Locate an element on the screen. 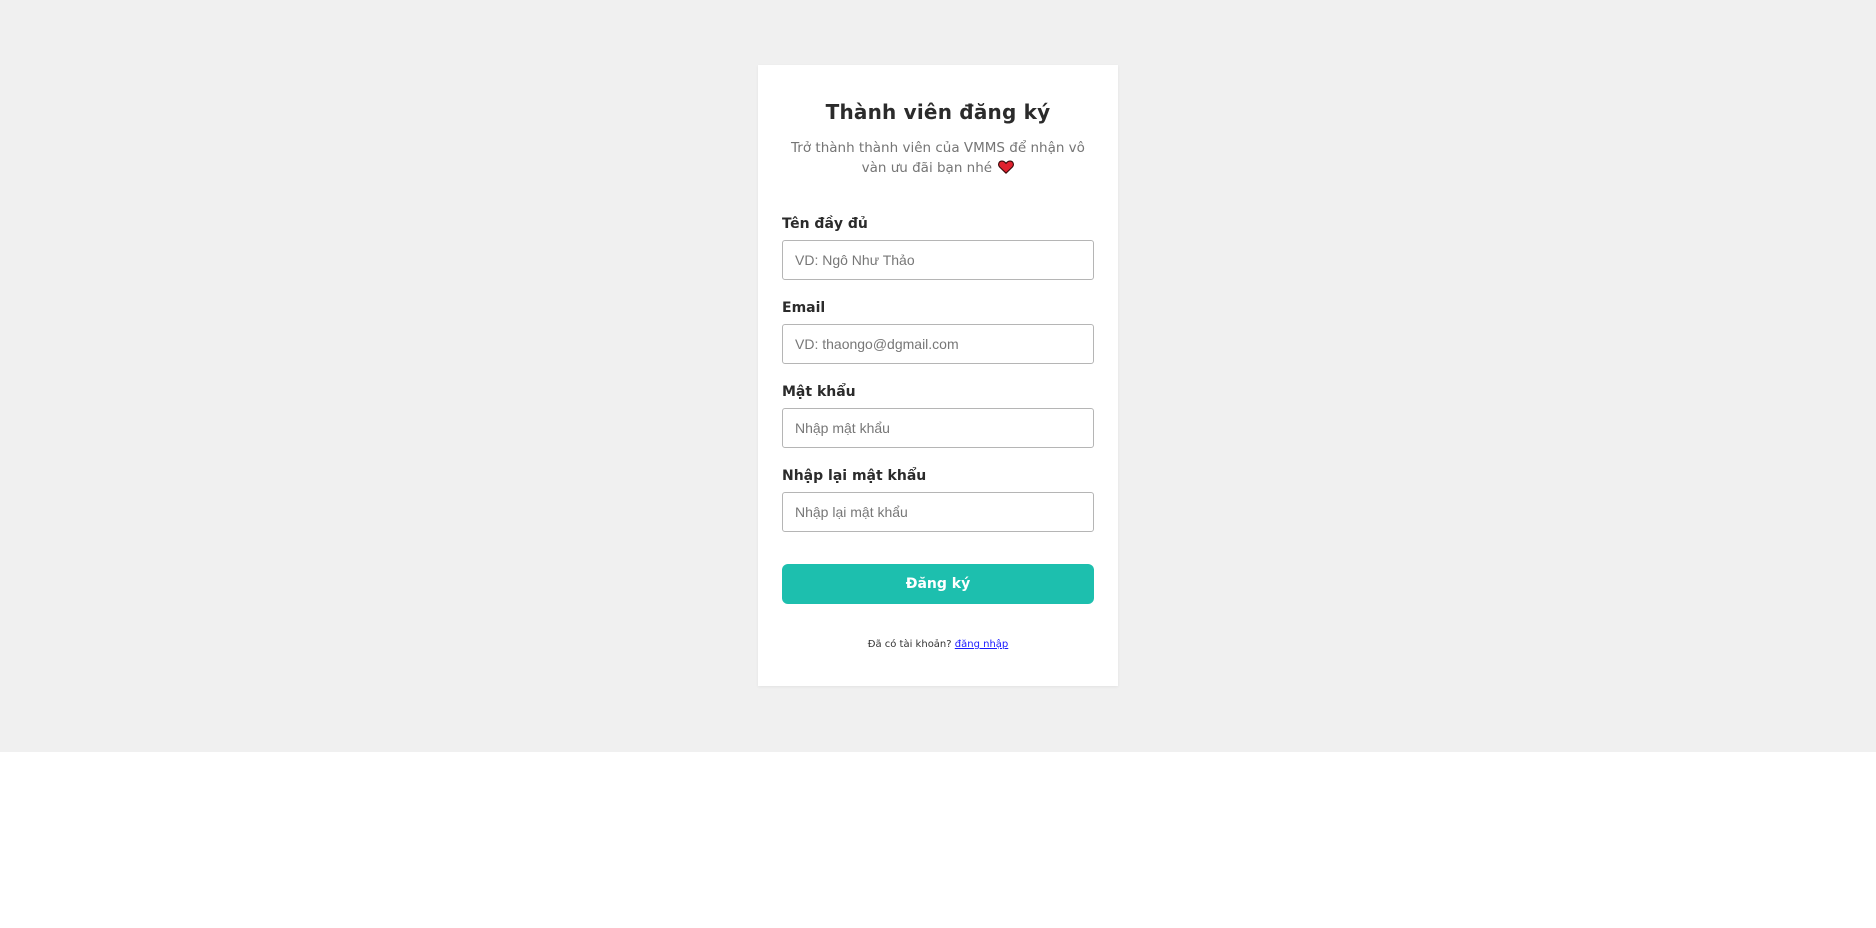 The image size is (1876, 928). password-input is located at coordinates (938, 428).